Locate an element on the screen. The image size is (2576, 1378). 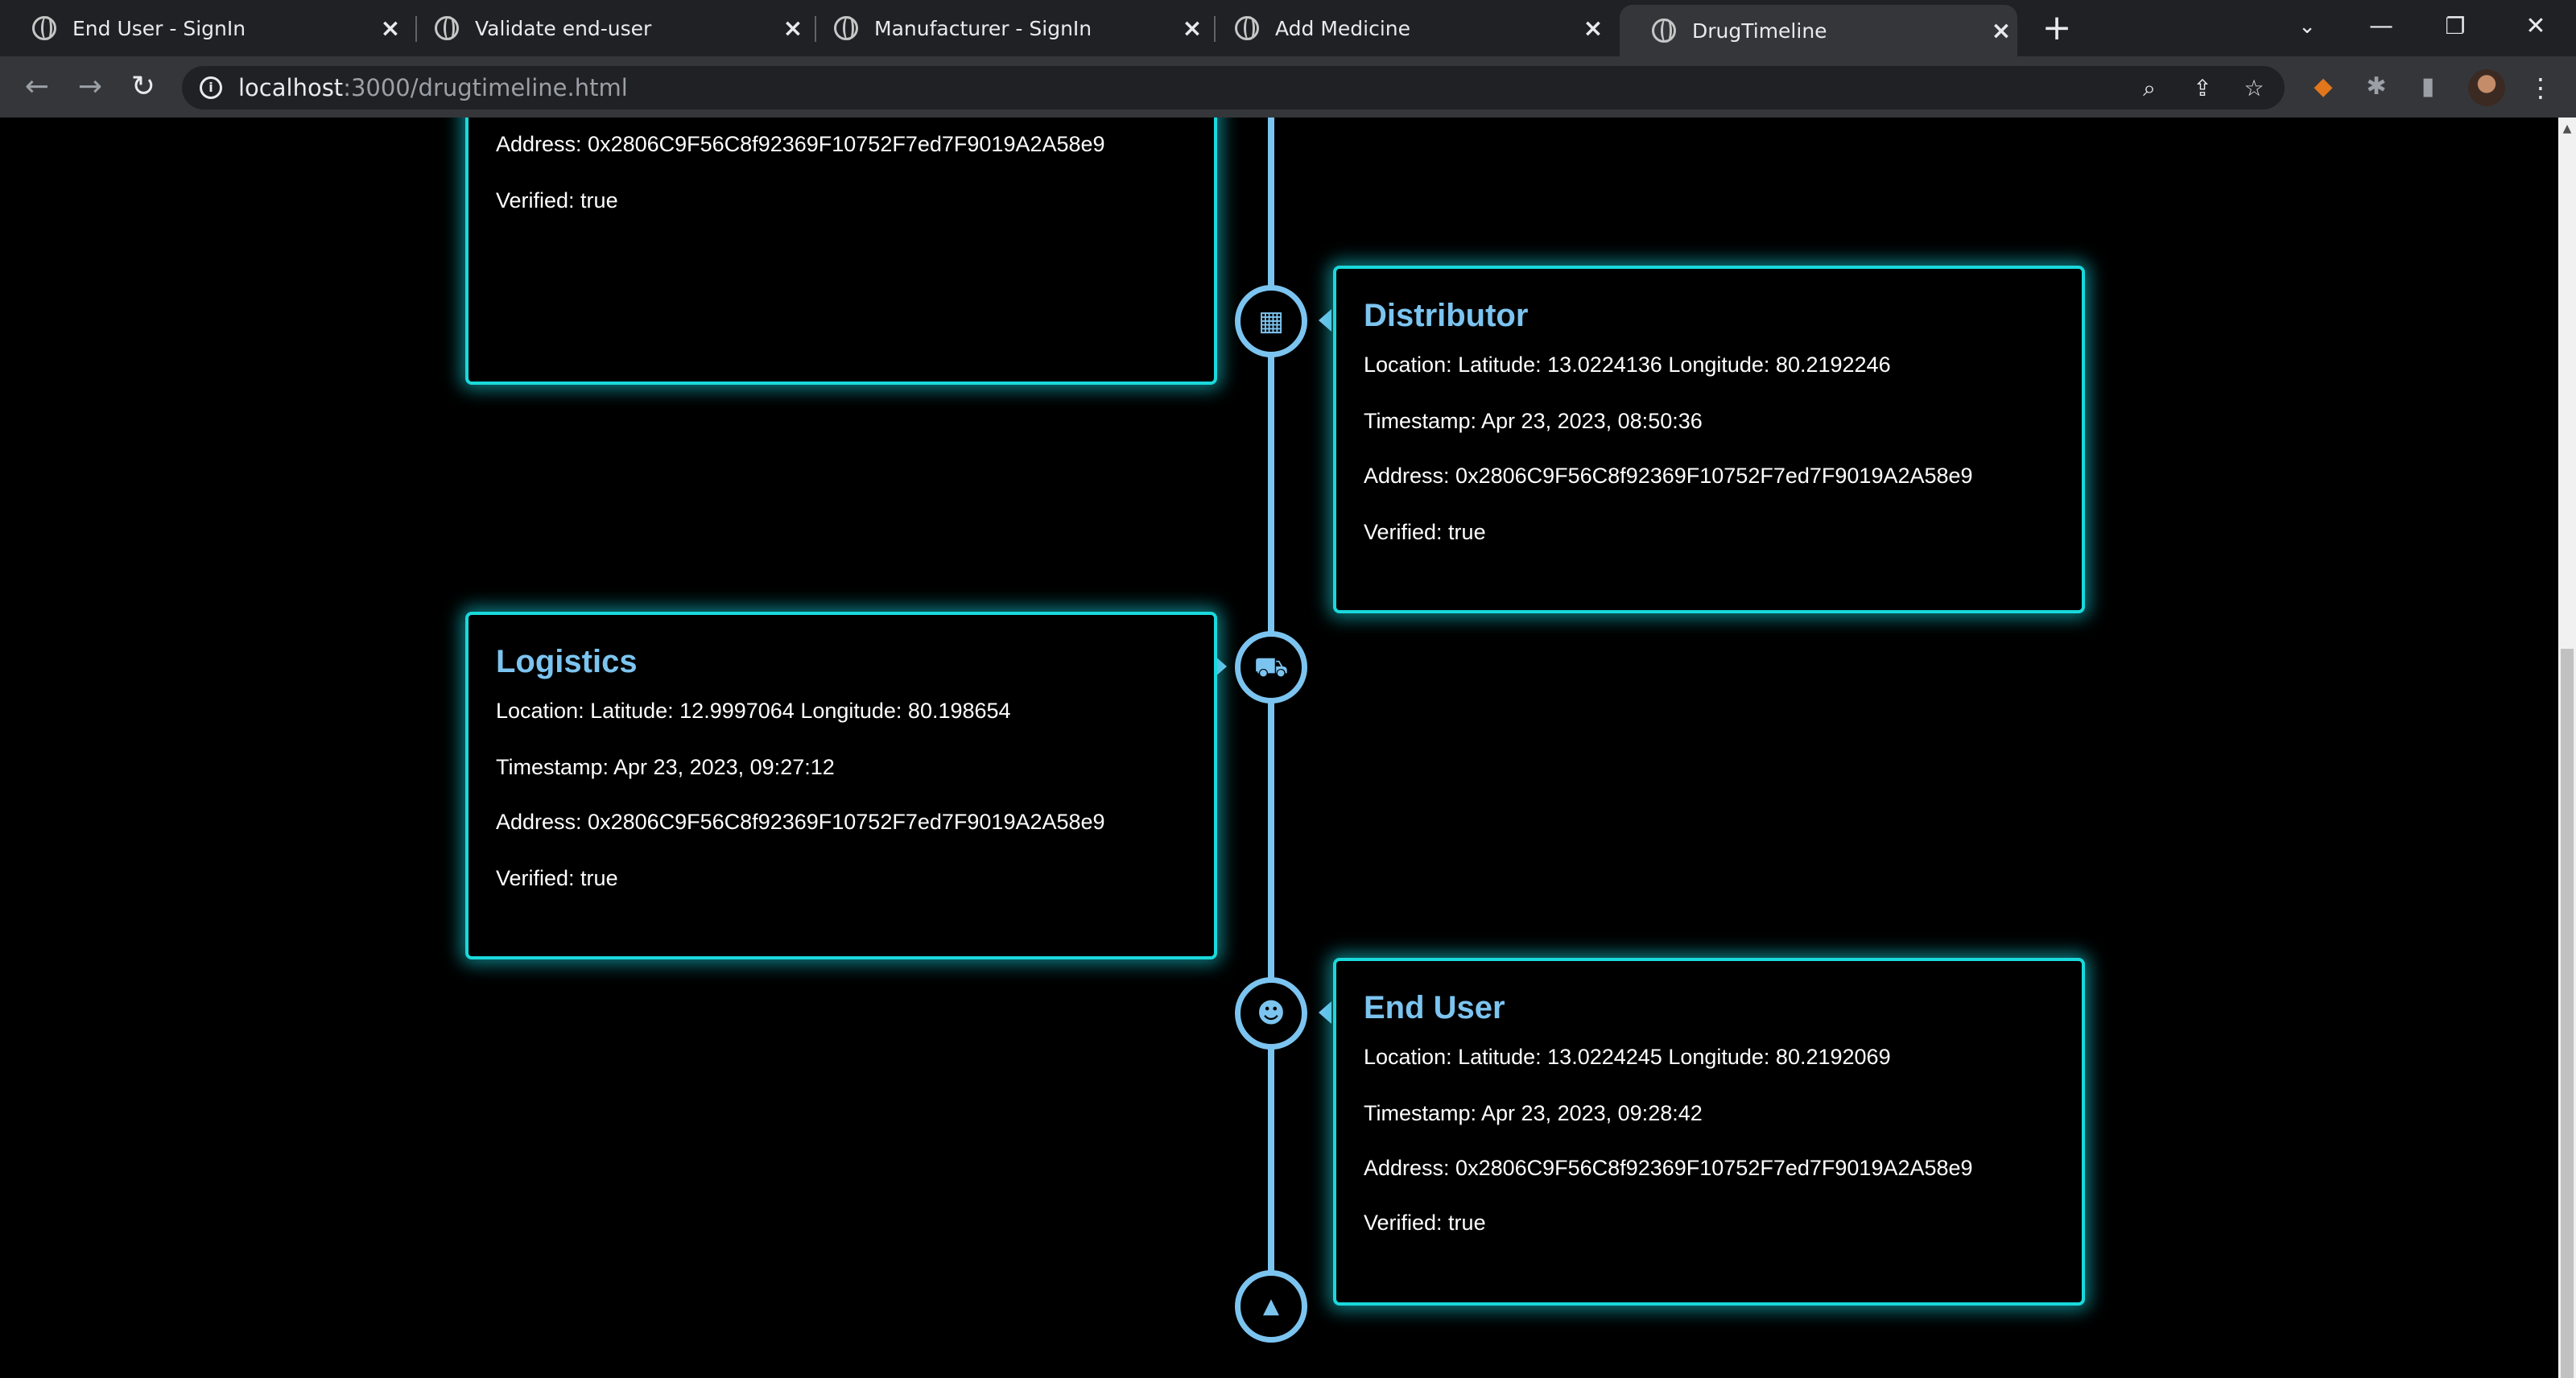
menu-kebab-icon: ⋮ is located at coordinates (2540, 87).